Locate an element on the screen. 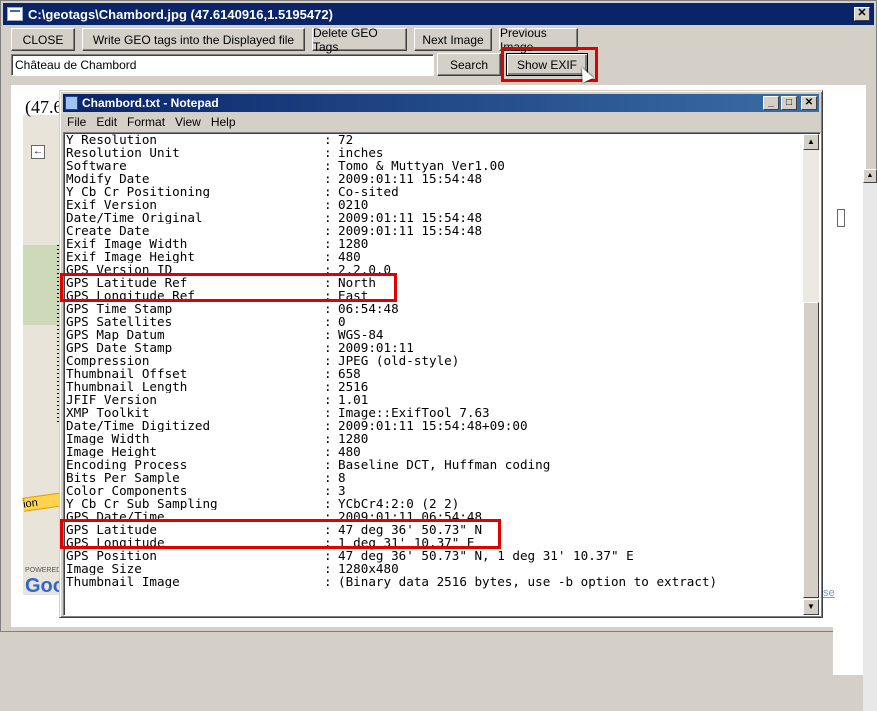 The width and height of the screenshot is (877, 711). exif-key: Encoding Process is located at coordinates (127, 464).